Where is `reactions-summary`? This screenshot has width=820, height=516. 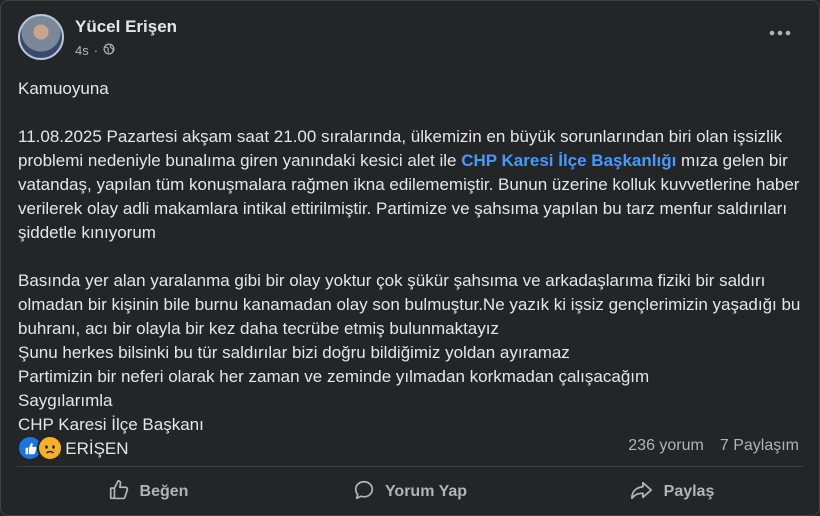 reactions-summary is located at coordinates (40, 448).